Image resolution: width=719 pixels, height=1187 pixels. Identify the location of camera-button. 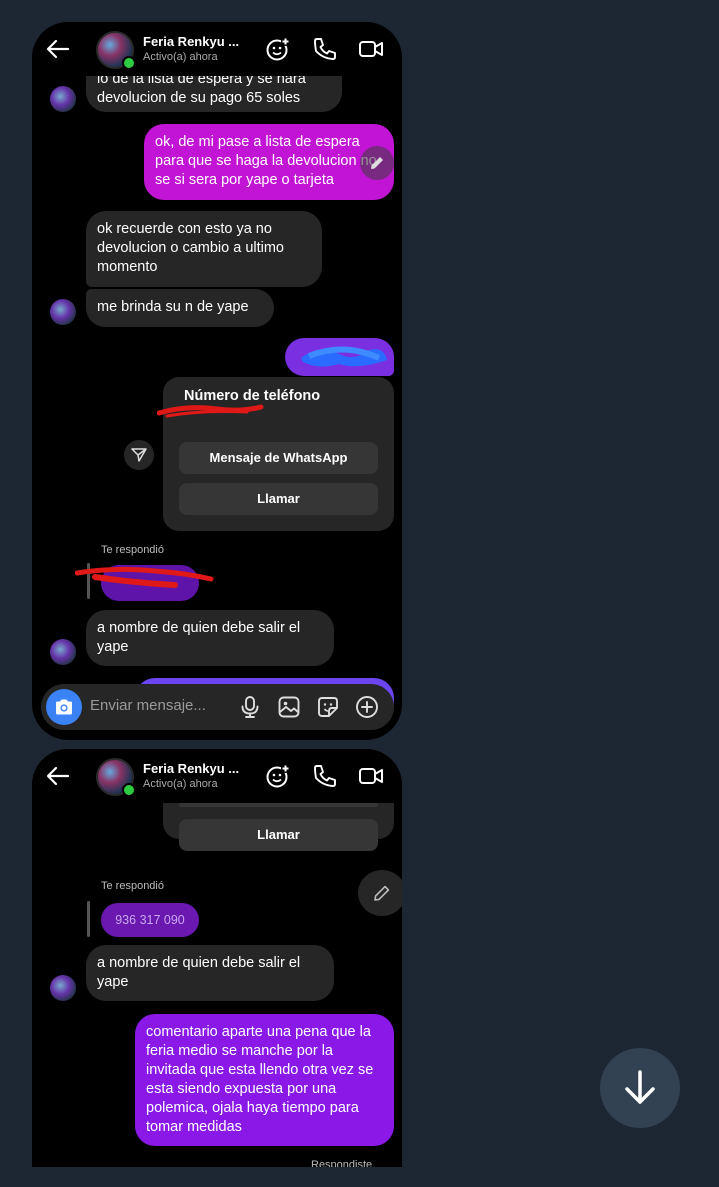
(64, 707).